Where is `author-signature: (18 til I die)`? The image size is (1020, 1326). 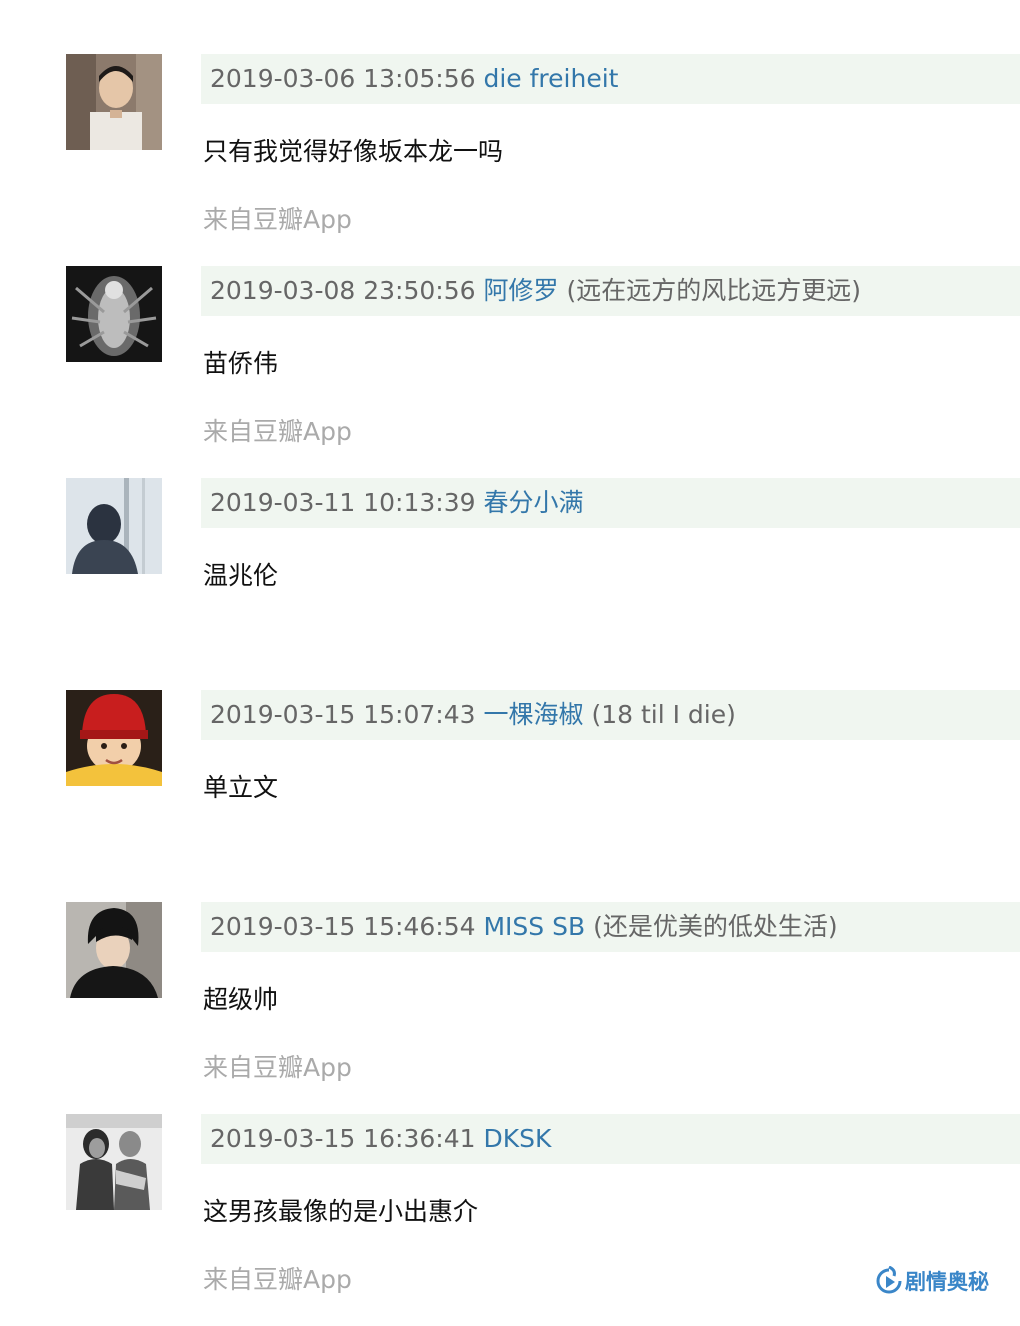 author-signature: (18 til I die) is located at coordinates (663, 714).